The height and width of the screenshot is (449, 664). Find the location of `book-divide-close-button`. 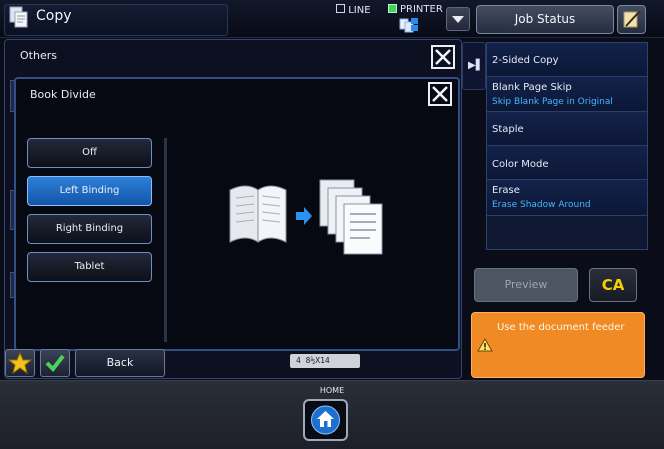

book-divide-close-button is located at coordinates (440, 94).